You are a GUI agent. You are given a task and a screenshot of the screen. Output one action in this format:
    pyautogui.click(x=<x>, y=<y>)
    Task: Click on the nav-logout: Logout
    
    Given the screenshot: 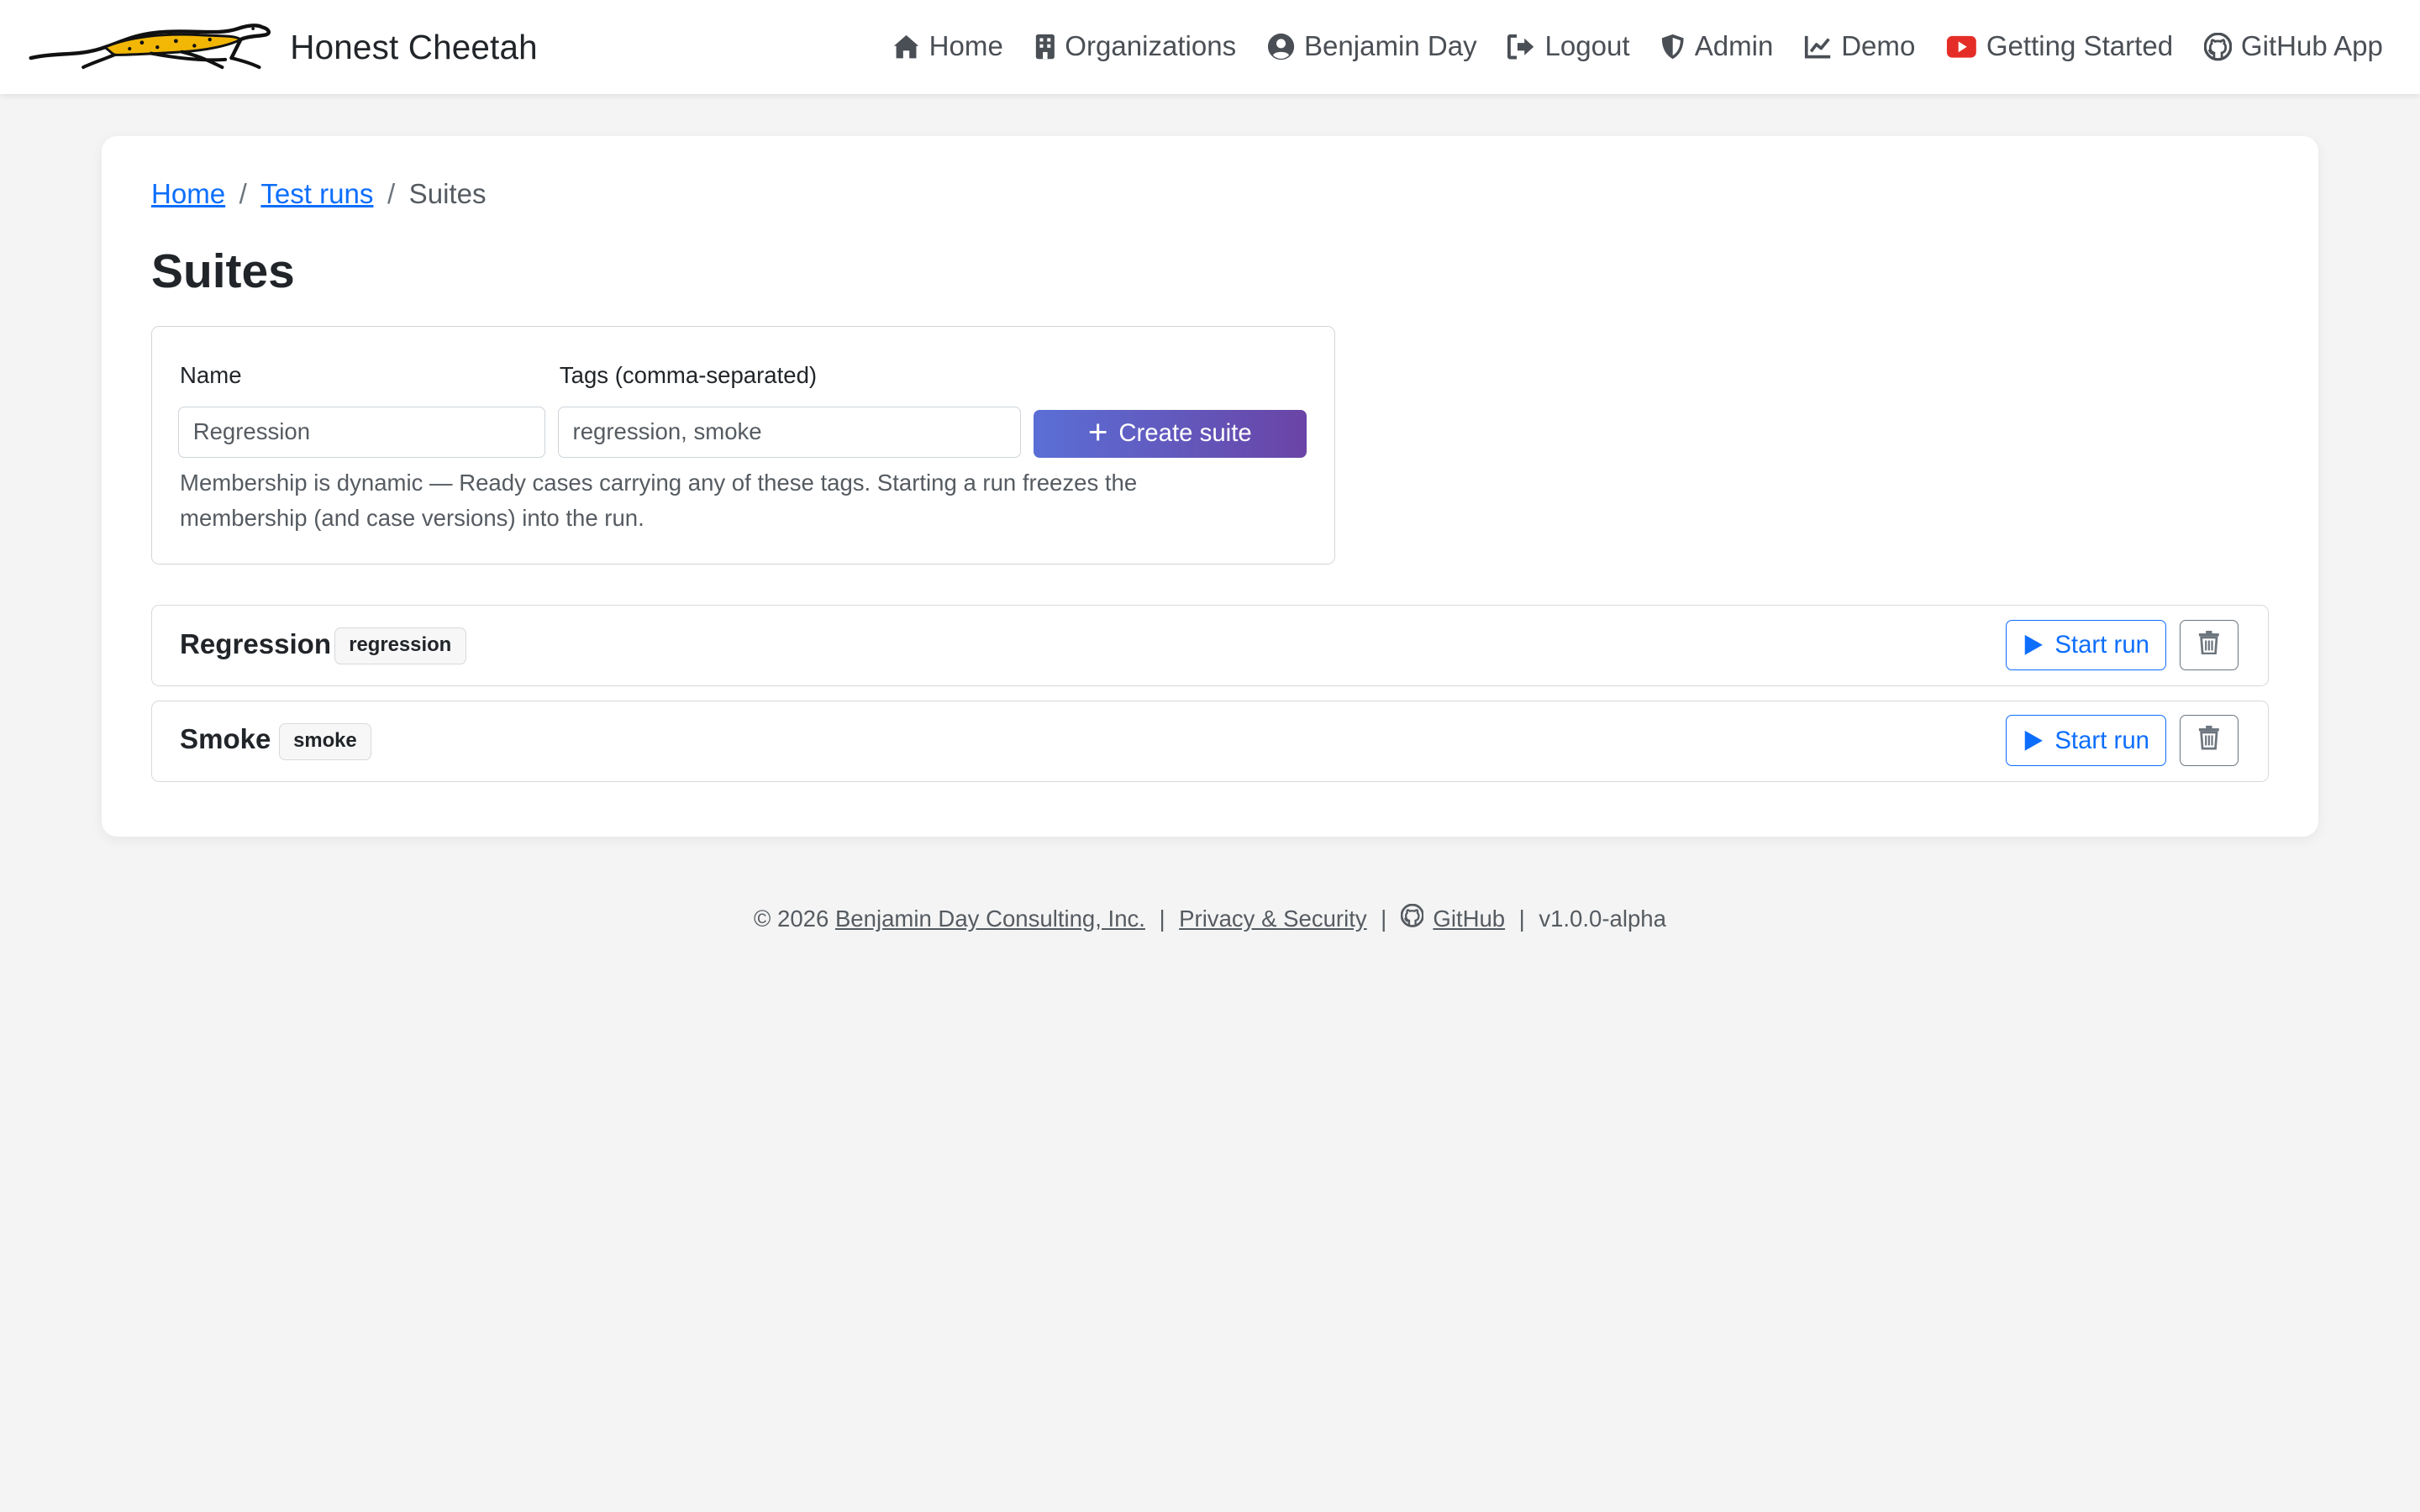 What is the action you would take?
    pyautogui.click(x=1568, y=47)
    